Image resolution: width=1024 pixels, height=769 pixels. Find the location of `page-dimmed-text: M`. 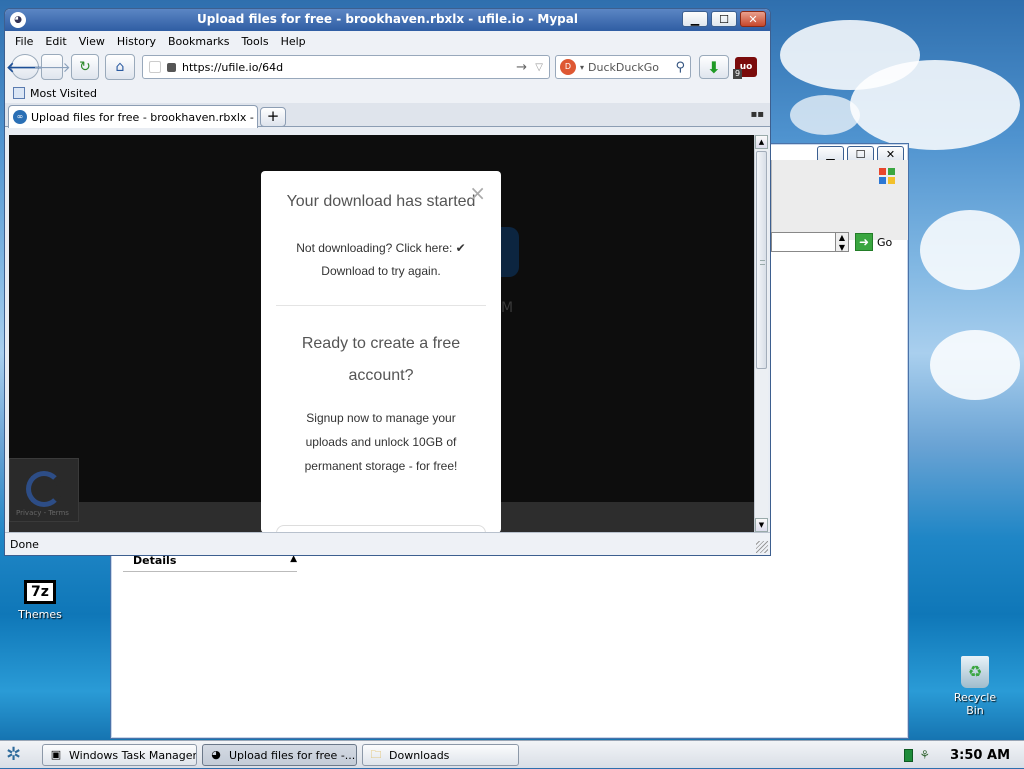

page-dimmed-text: M is located at coordinates (507, 308).